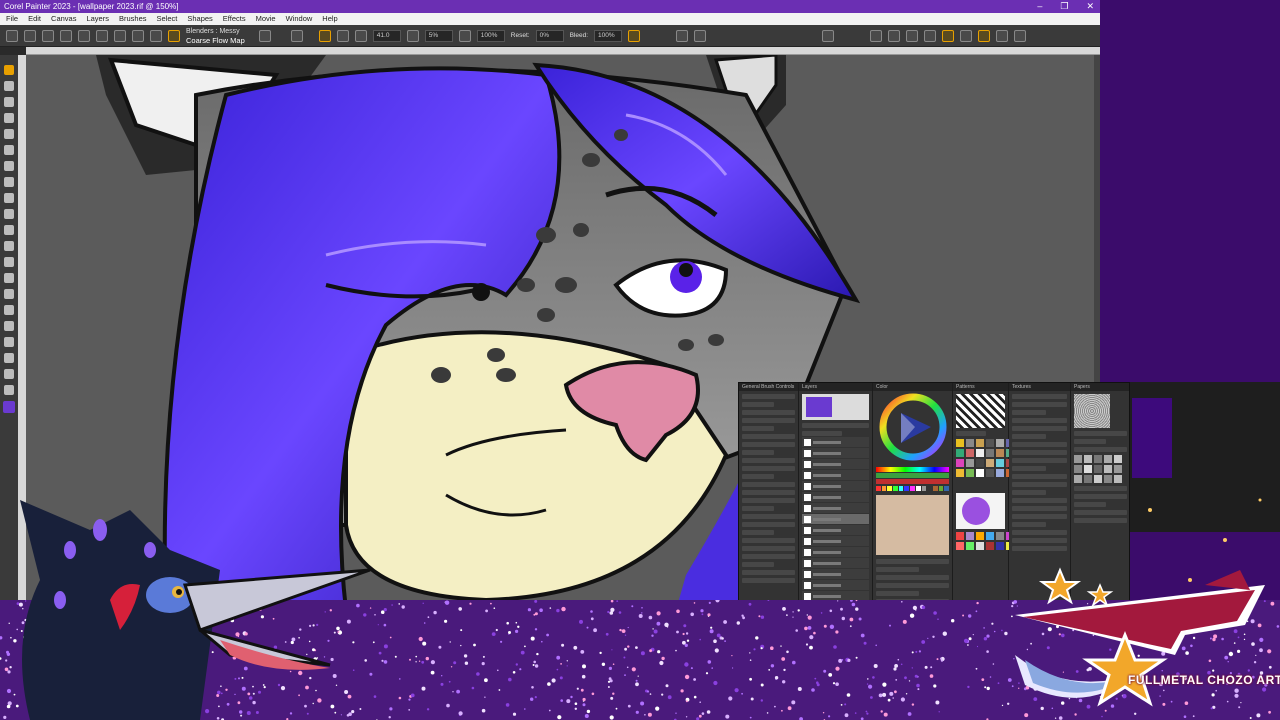 The image size is (1280, 720). I want to click on layout-icon, so click(876, 35).